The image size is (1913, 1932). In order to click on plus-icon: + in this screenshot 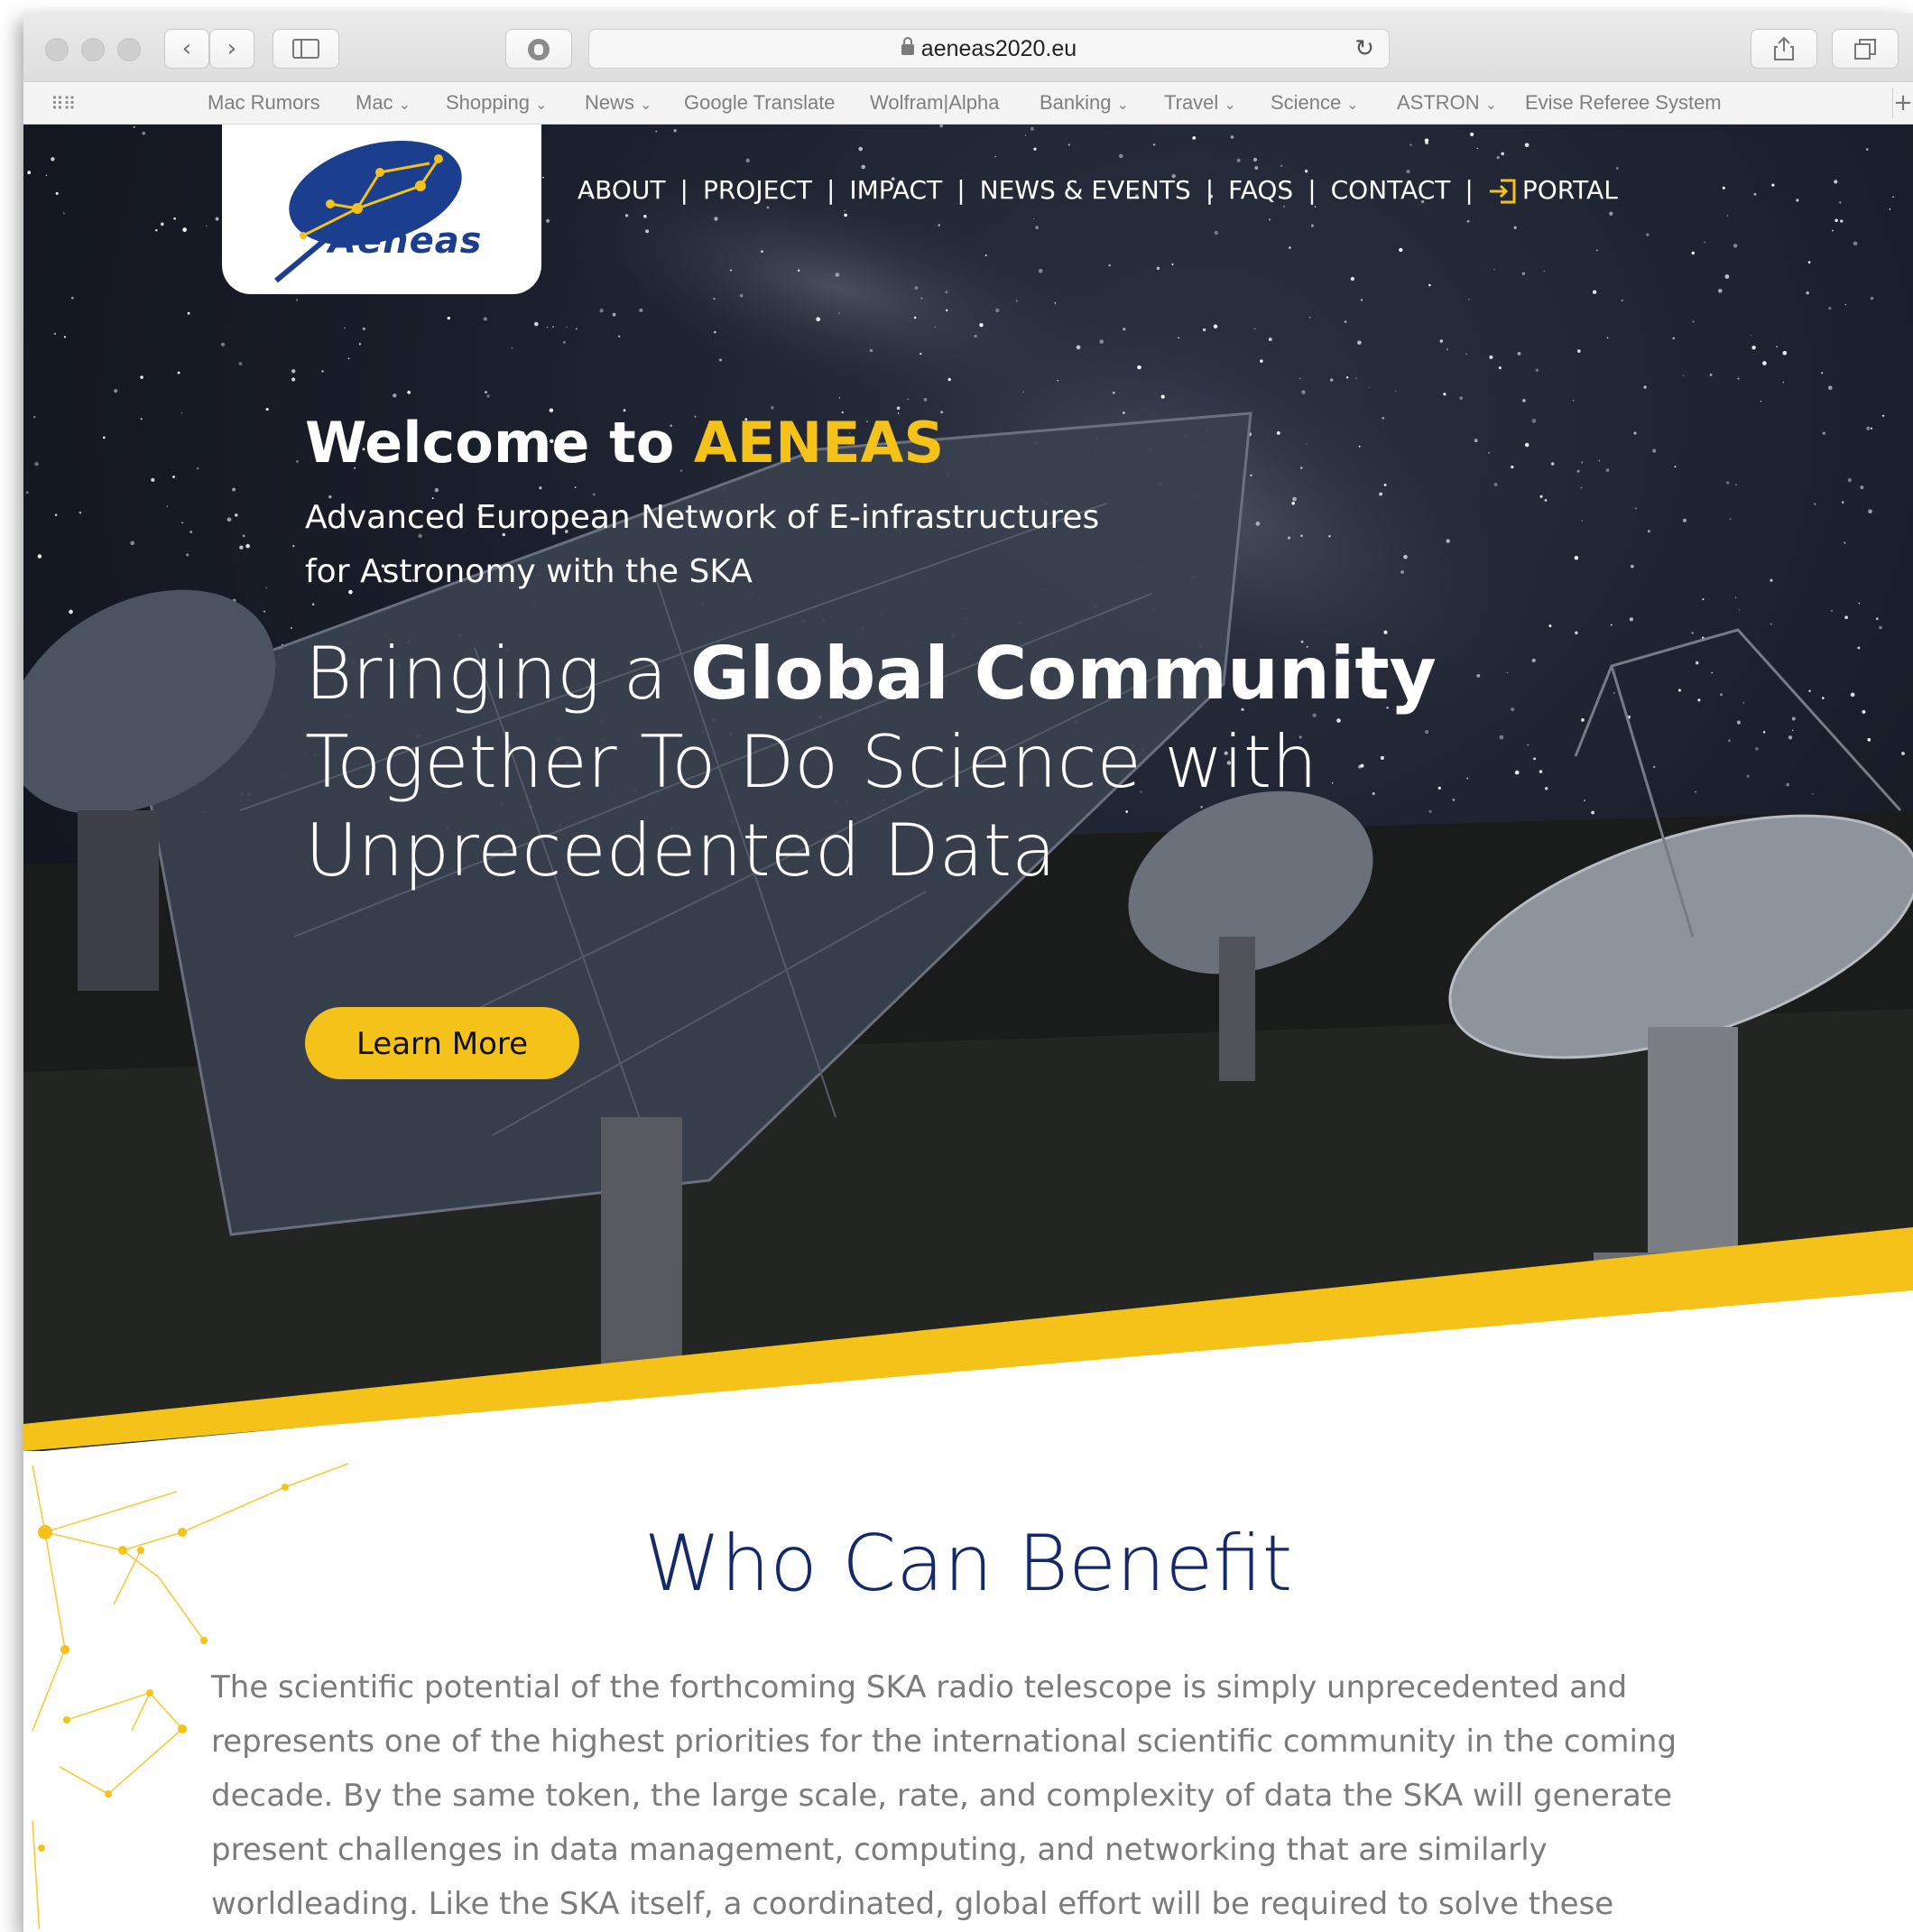, I will do `click(1903, 103)`.